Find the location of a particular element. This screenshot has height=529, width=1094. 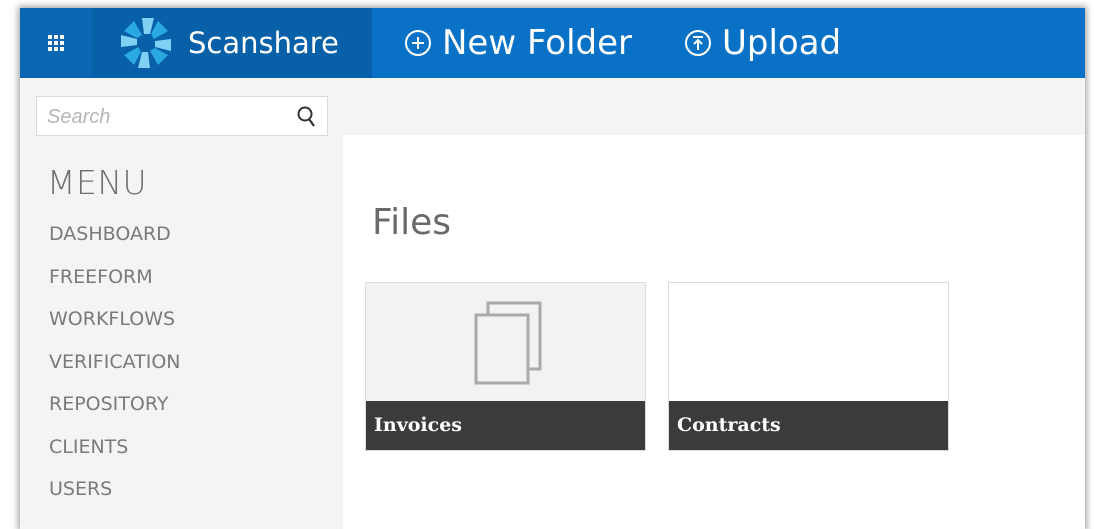

upload-circle-icon is located at coordinates (698, 43).